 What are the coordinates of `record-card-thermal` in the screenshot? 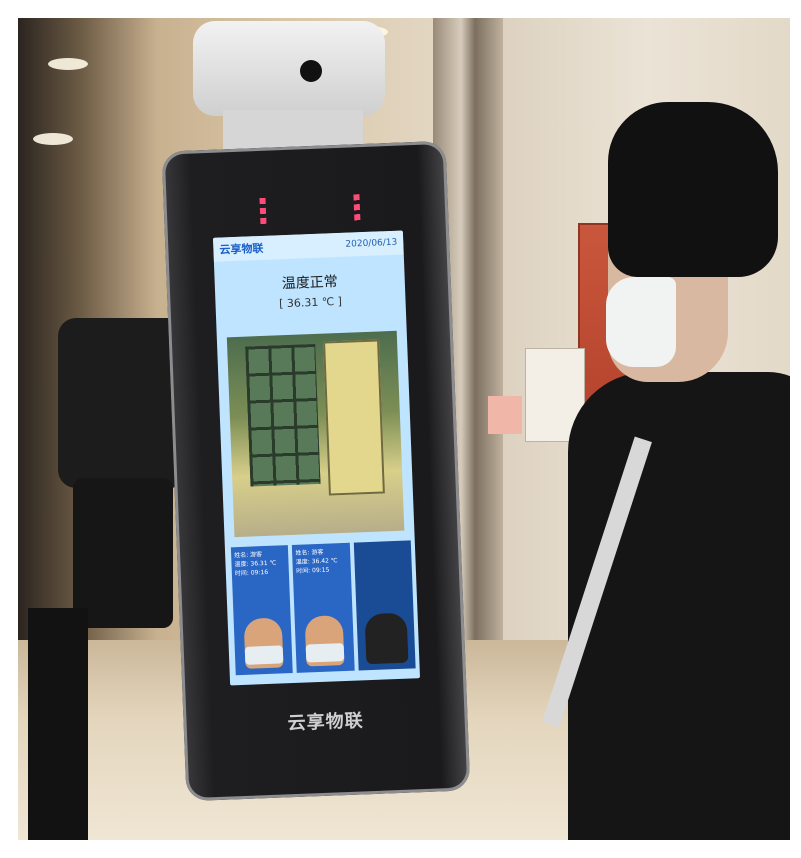 It's located at (384, 605).